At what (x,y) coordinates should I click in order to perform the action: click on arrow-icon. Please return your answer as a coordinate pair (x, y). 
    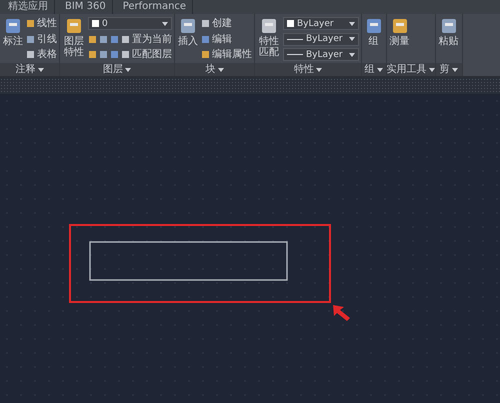
    Looking at the image, I should click on (341, 313).